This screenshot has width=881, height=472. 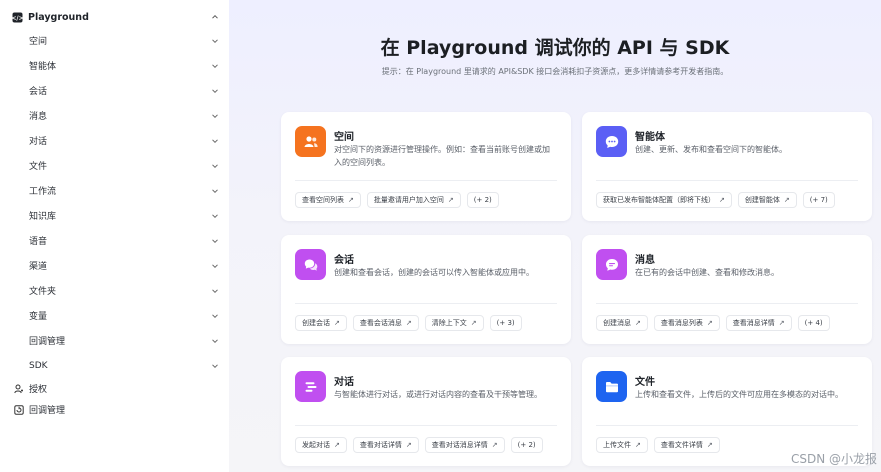 I want to click on sidebar-item-variable: 变量, so click(x=114, y=315).